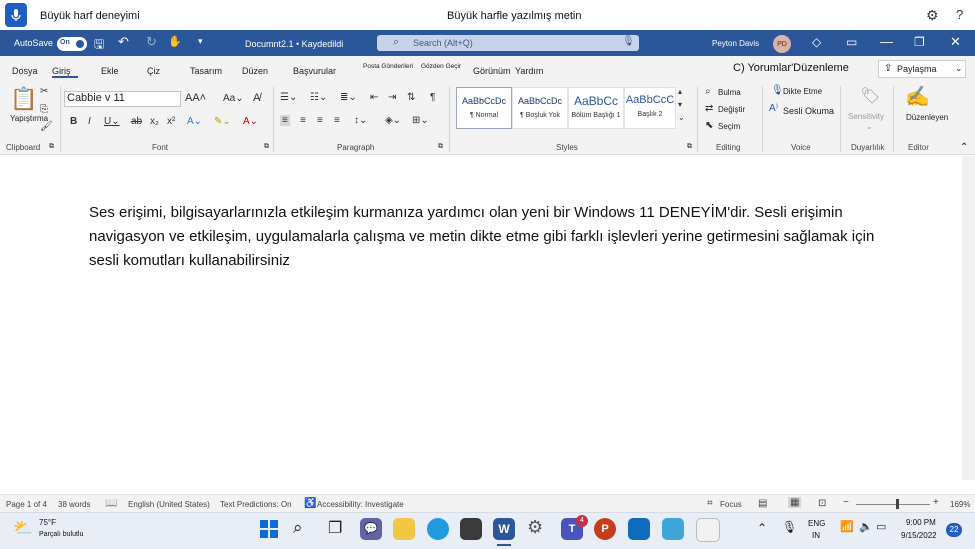 The image size is (975, 549). Describe the element at coordinates (709, 108) in the screenshot. I see `replace-icon: ⇄` at that location.